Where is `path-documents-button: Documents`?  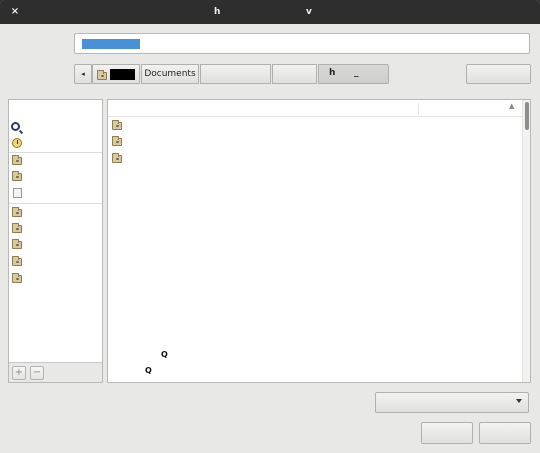
path-documents-button: Documents is located at coordinates (170, 74).